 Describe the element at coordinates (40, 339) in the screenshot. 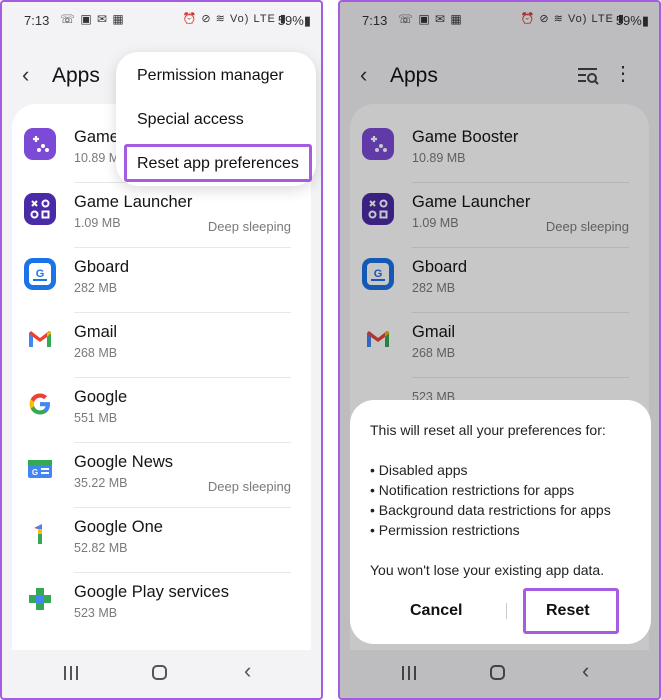

I see `gmail-icon` at that location.